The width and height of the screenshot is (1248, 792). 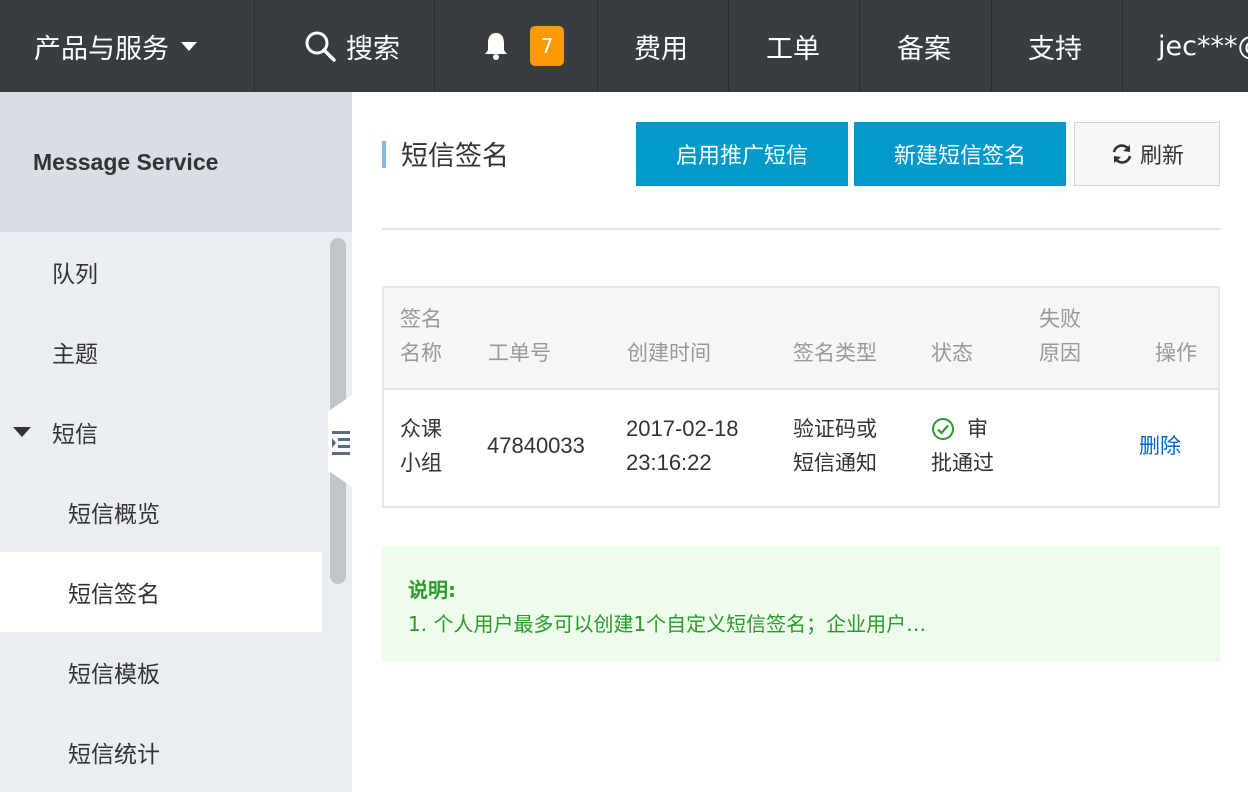 I want to click on products-services-label: 产品与服务, so click(x=101, y=49).